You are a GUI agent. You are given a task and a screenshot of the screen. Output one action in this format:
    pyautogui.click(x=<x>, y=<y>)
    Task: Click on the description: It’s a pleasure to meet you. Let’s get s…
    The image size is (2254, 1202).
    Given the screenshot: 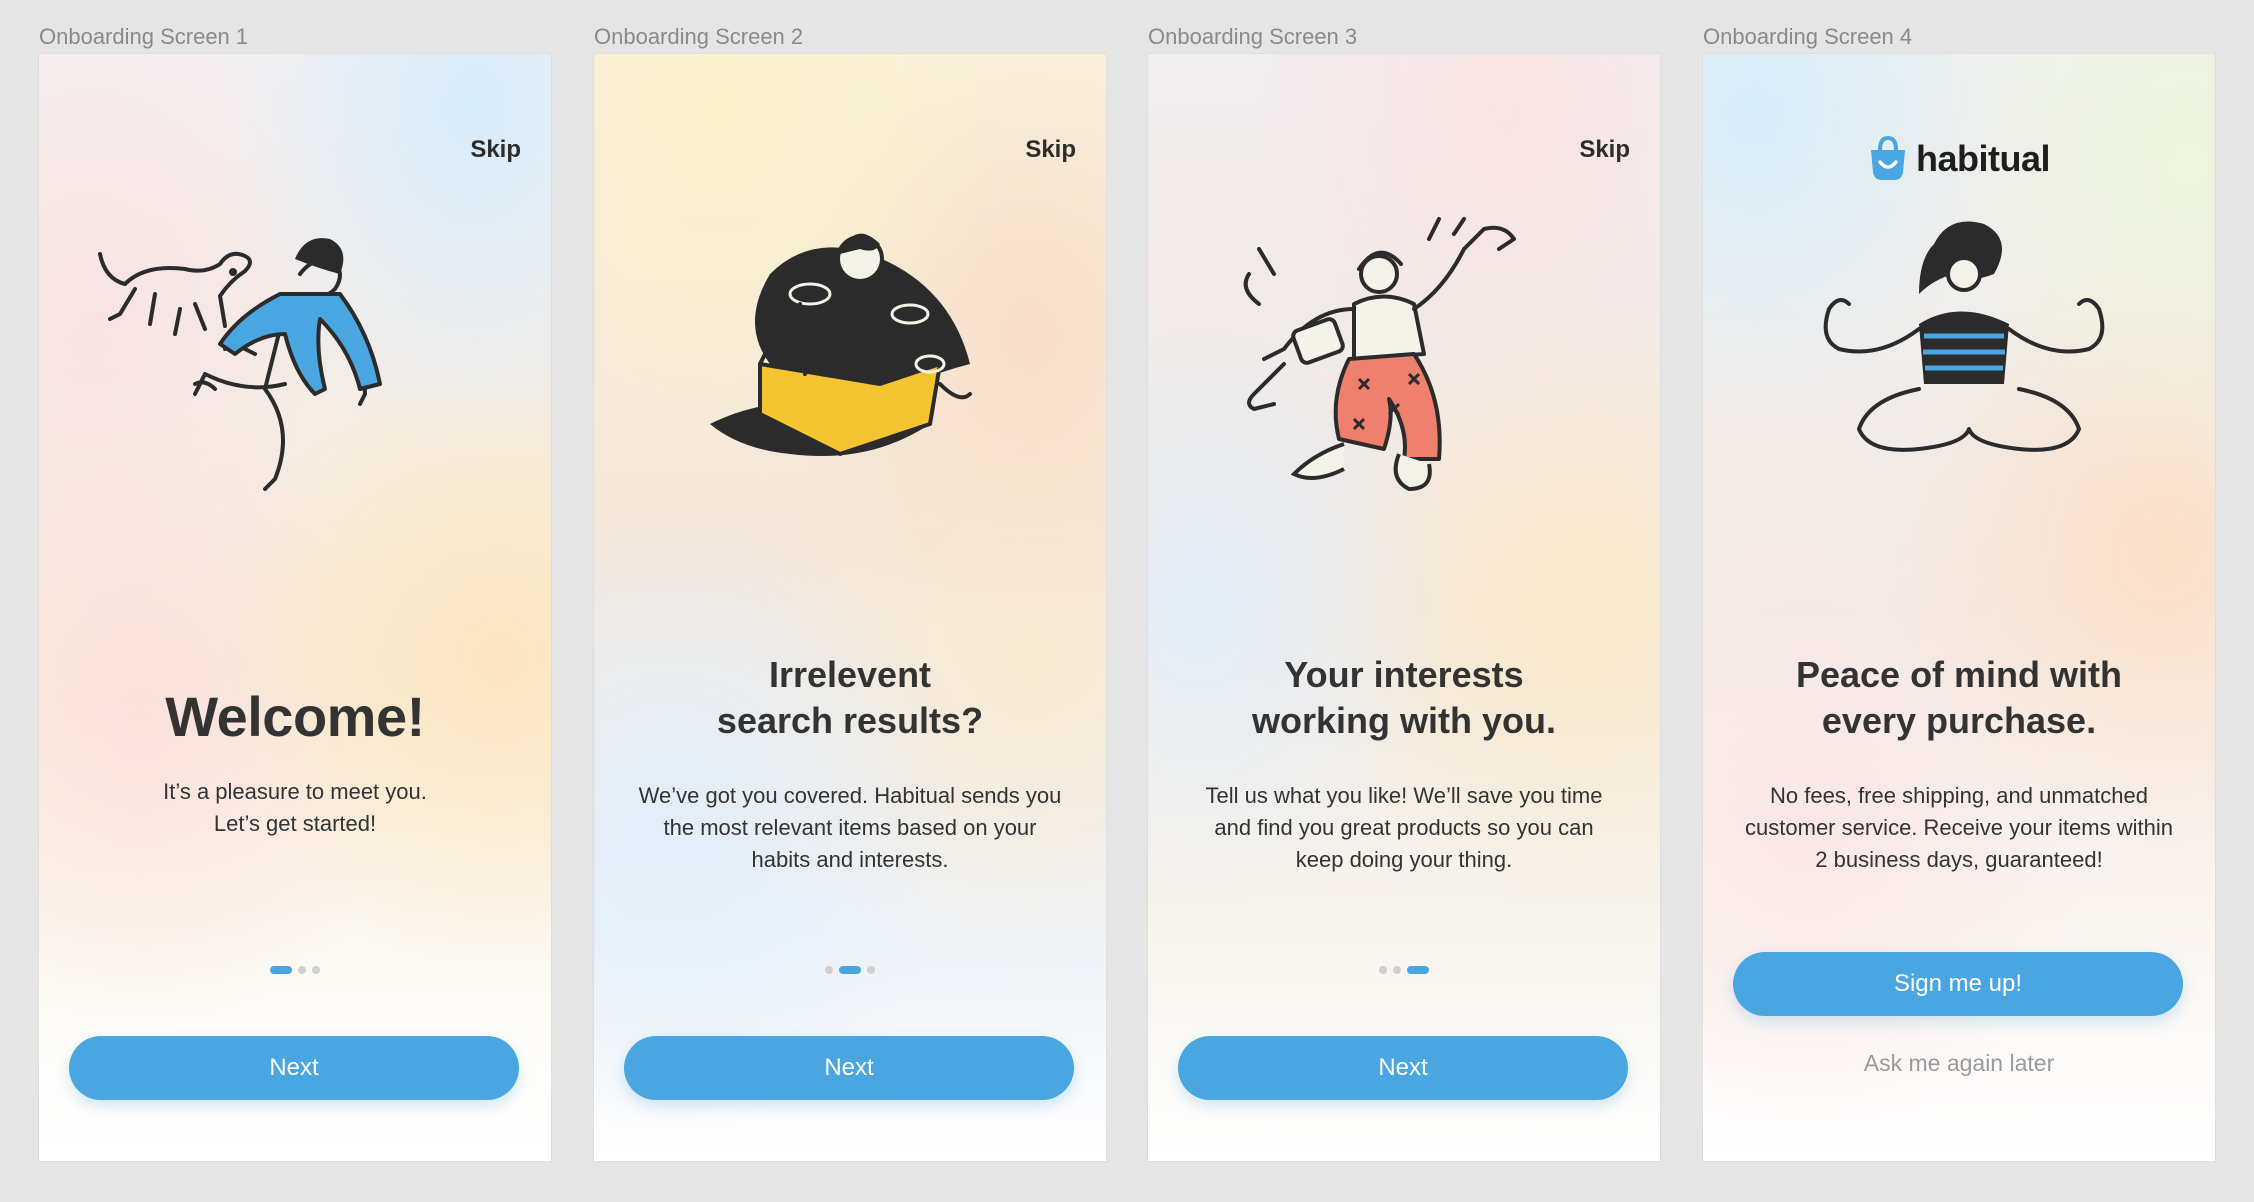 What is the action you would take?
    pyautogui.click(x=295, y=808)
    